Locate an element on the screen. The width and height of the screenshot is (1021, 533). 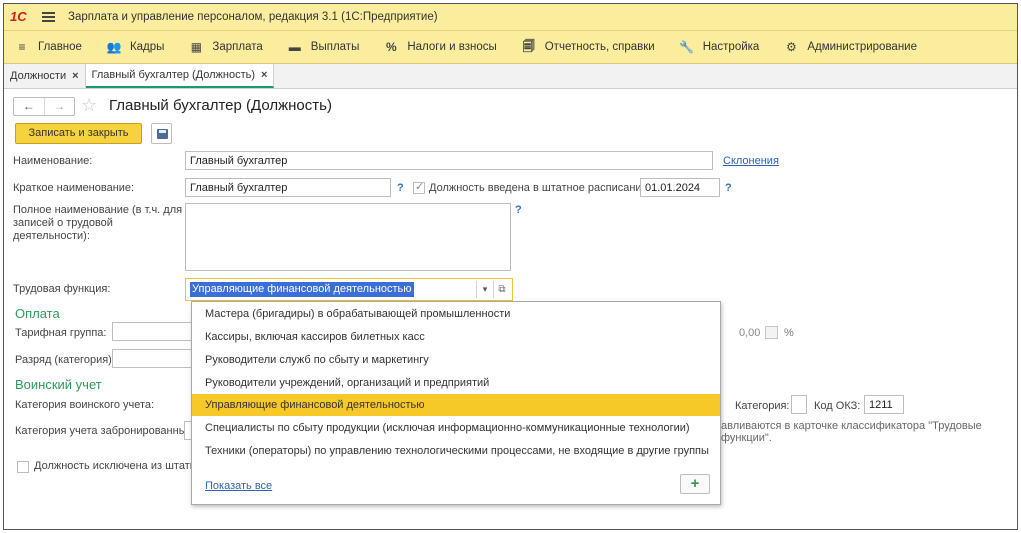
dropdown-option: Кассиры, включая кассиров билетных касс is located at coordinates (456, 337).